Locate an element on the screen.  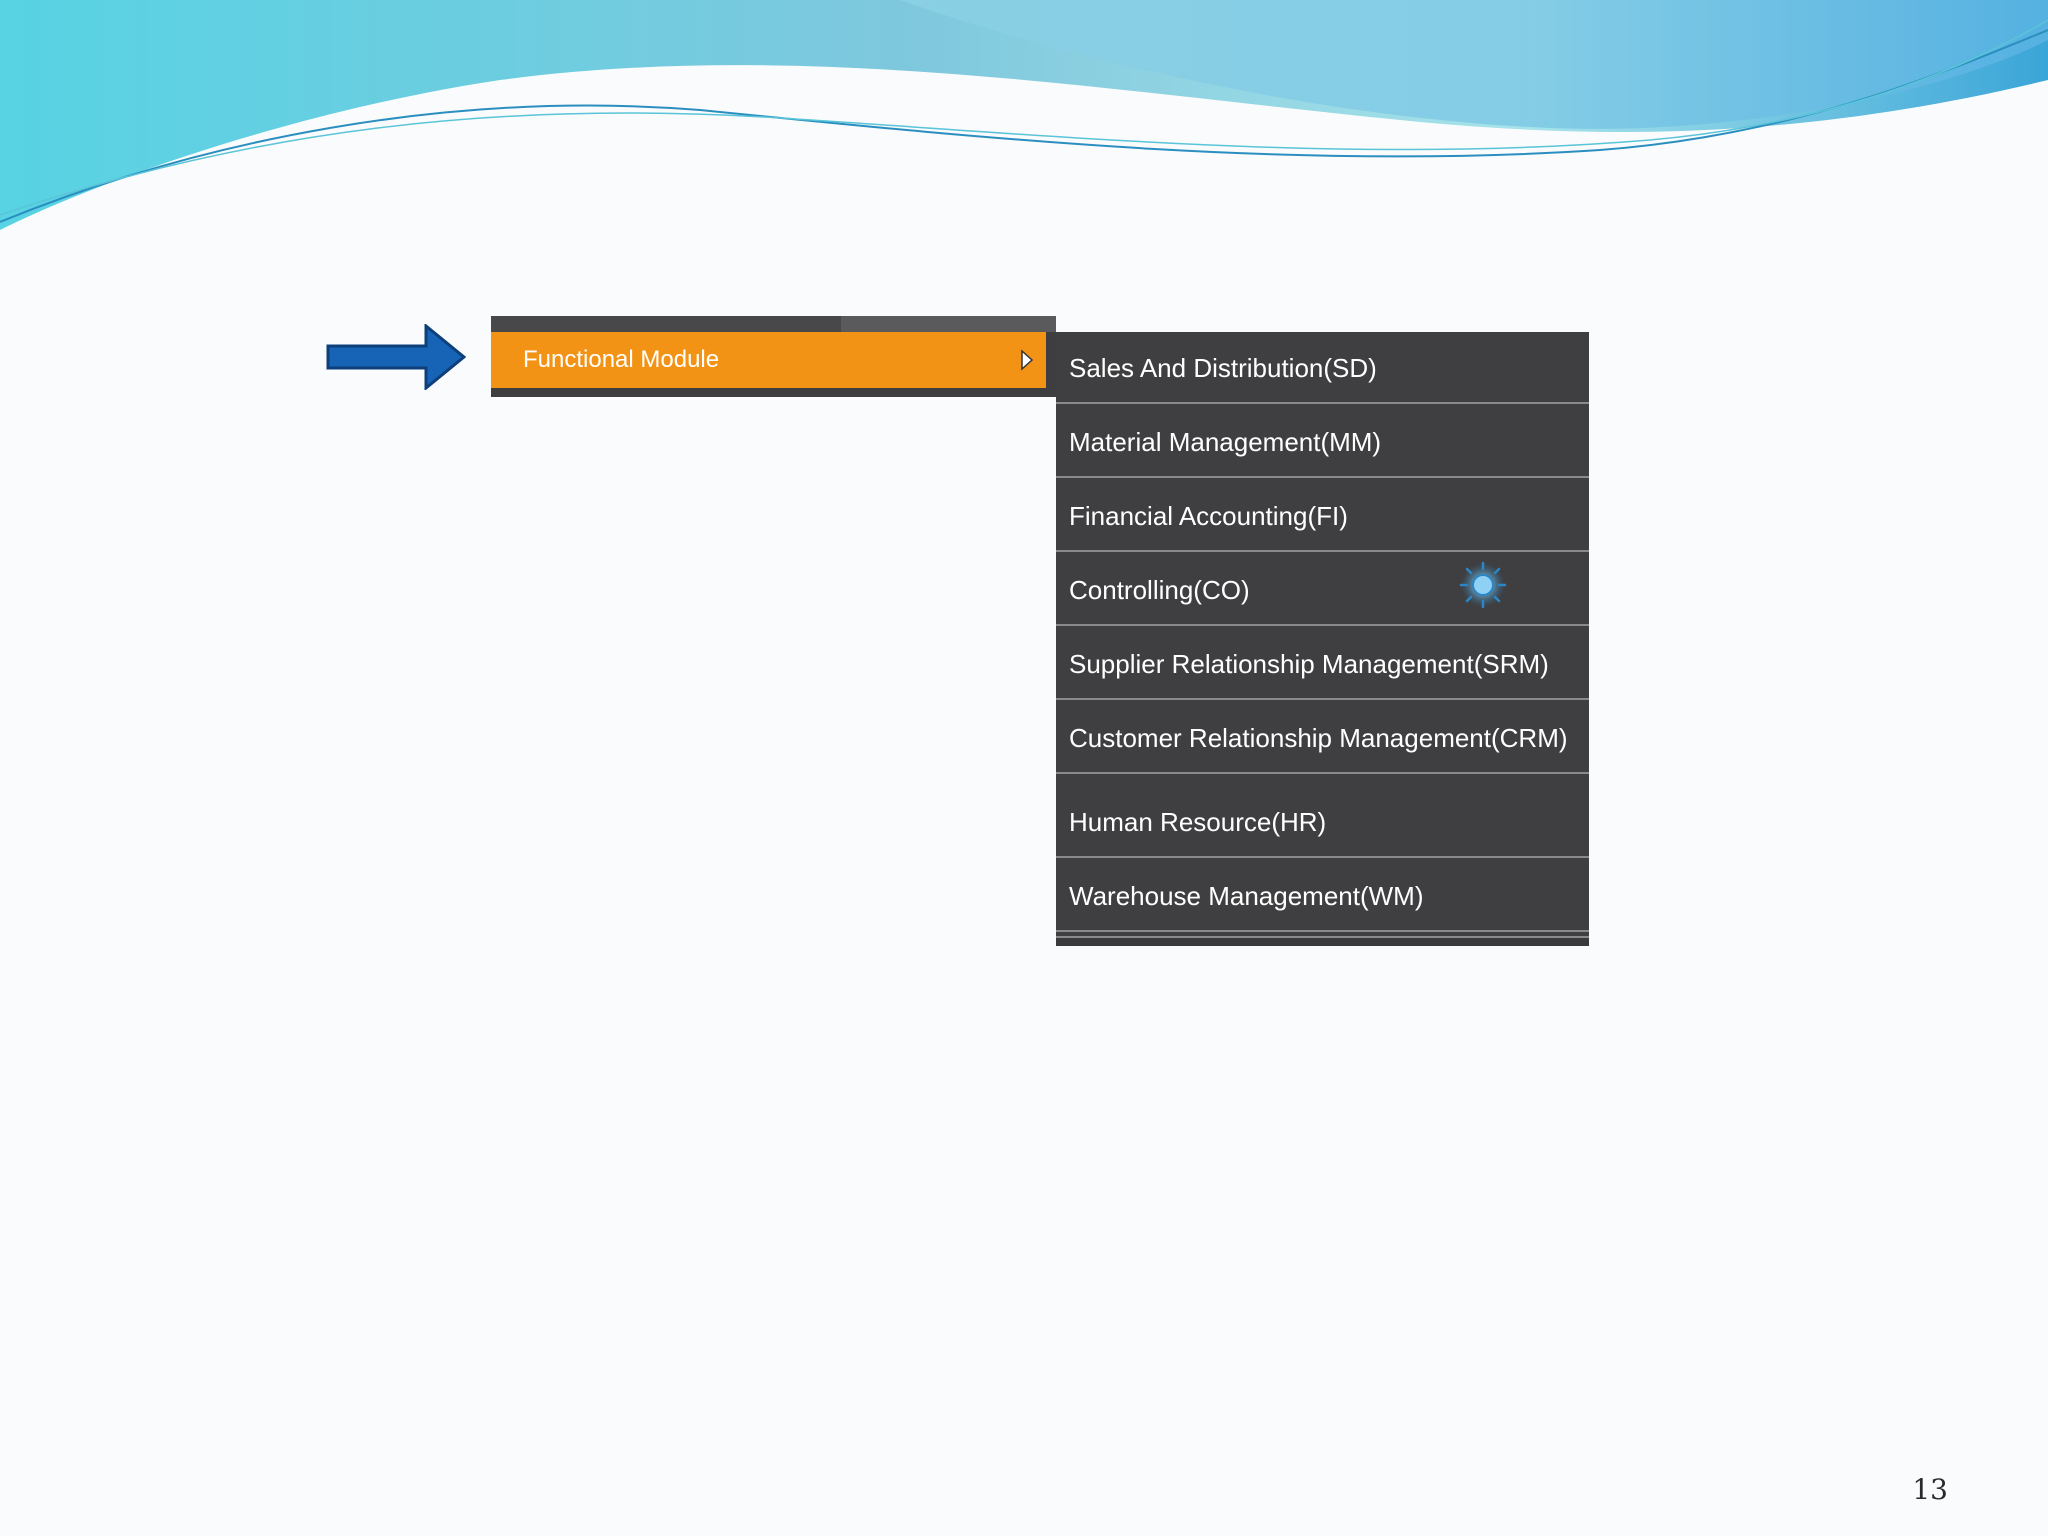
submenu-item-crm: Customer Relationship Management(CRM) is located at coordinates (1322, 738).